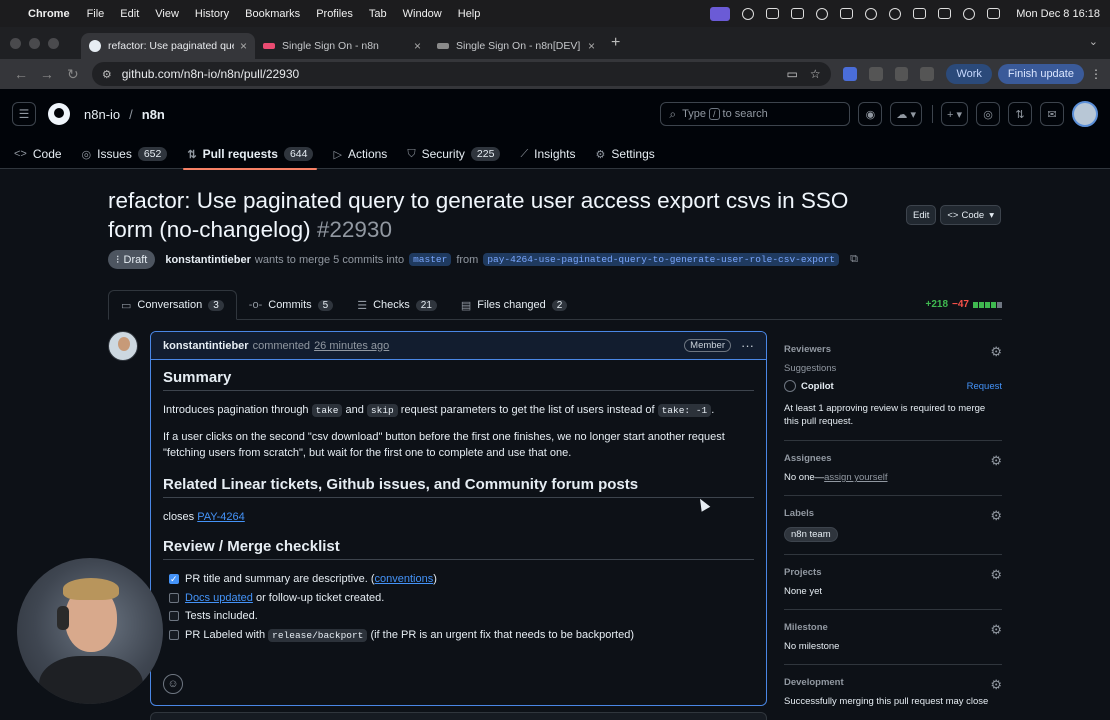 Image resolution: width=1110 pixels, height=720 pixels. I want to click on moon-icon, so click(871, 13).